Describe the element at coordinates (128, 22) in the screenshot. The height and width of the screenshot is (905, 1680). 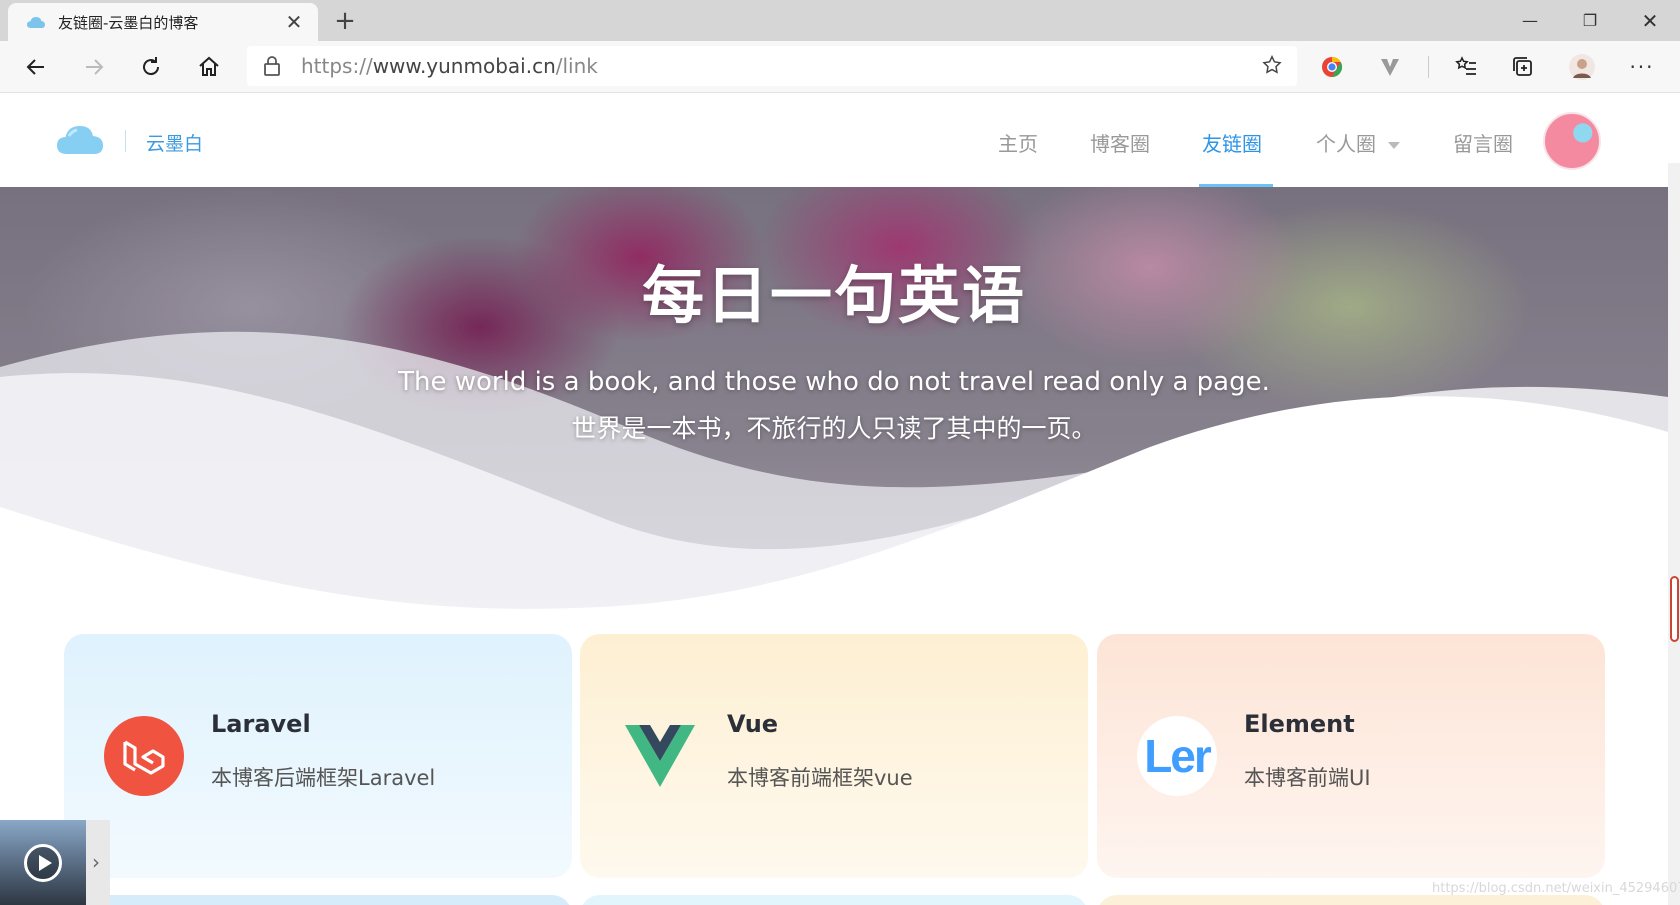
I see `tab-title: 友链圈-云墨白的博客` at that location.